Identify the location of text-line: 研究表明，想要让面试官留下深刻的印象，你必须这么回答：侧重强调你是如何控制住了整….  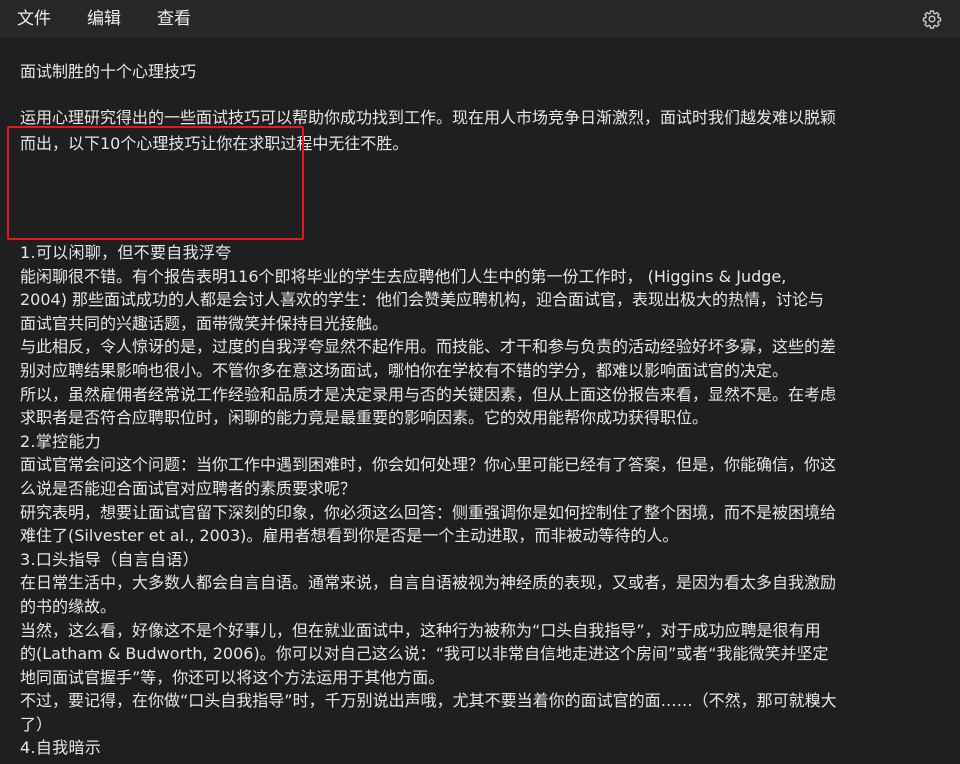
(428, 512).